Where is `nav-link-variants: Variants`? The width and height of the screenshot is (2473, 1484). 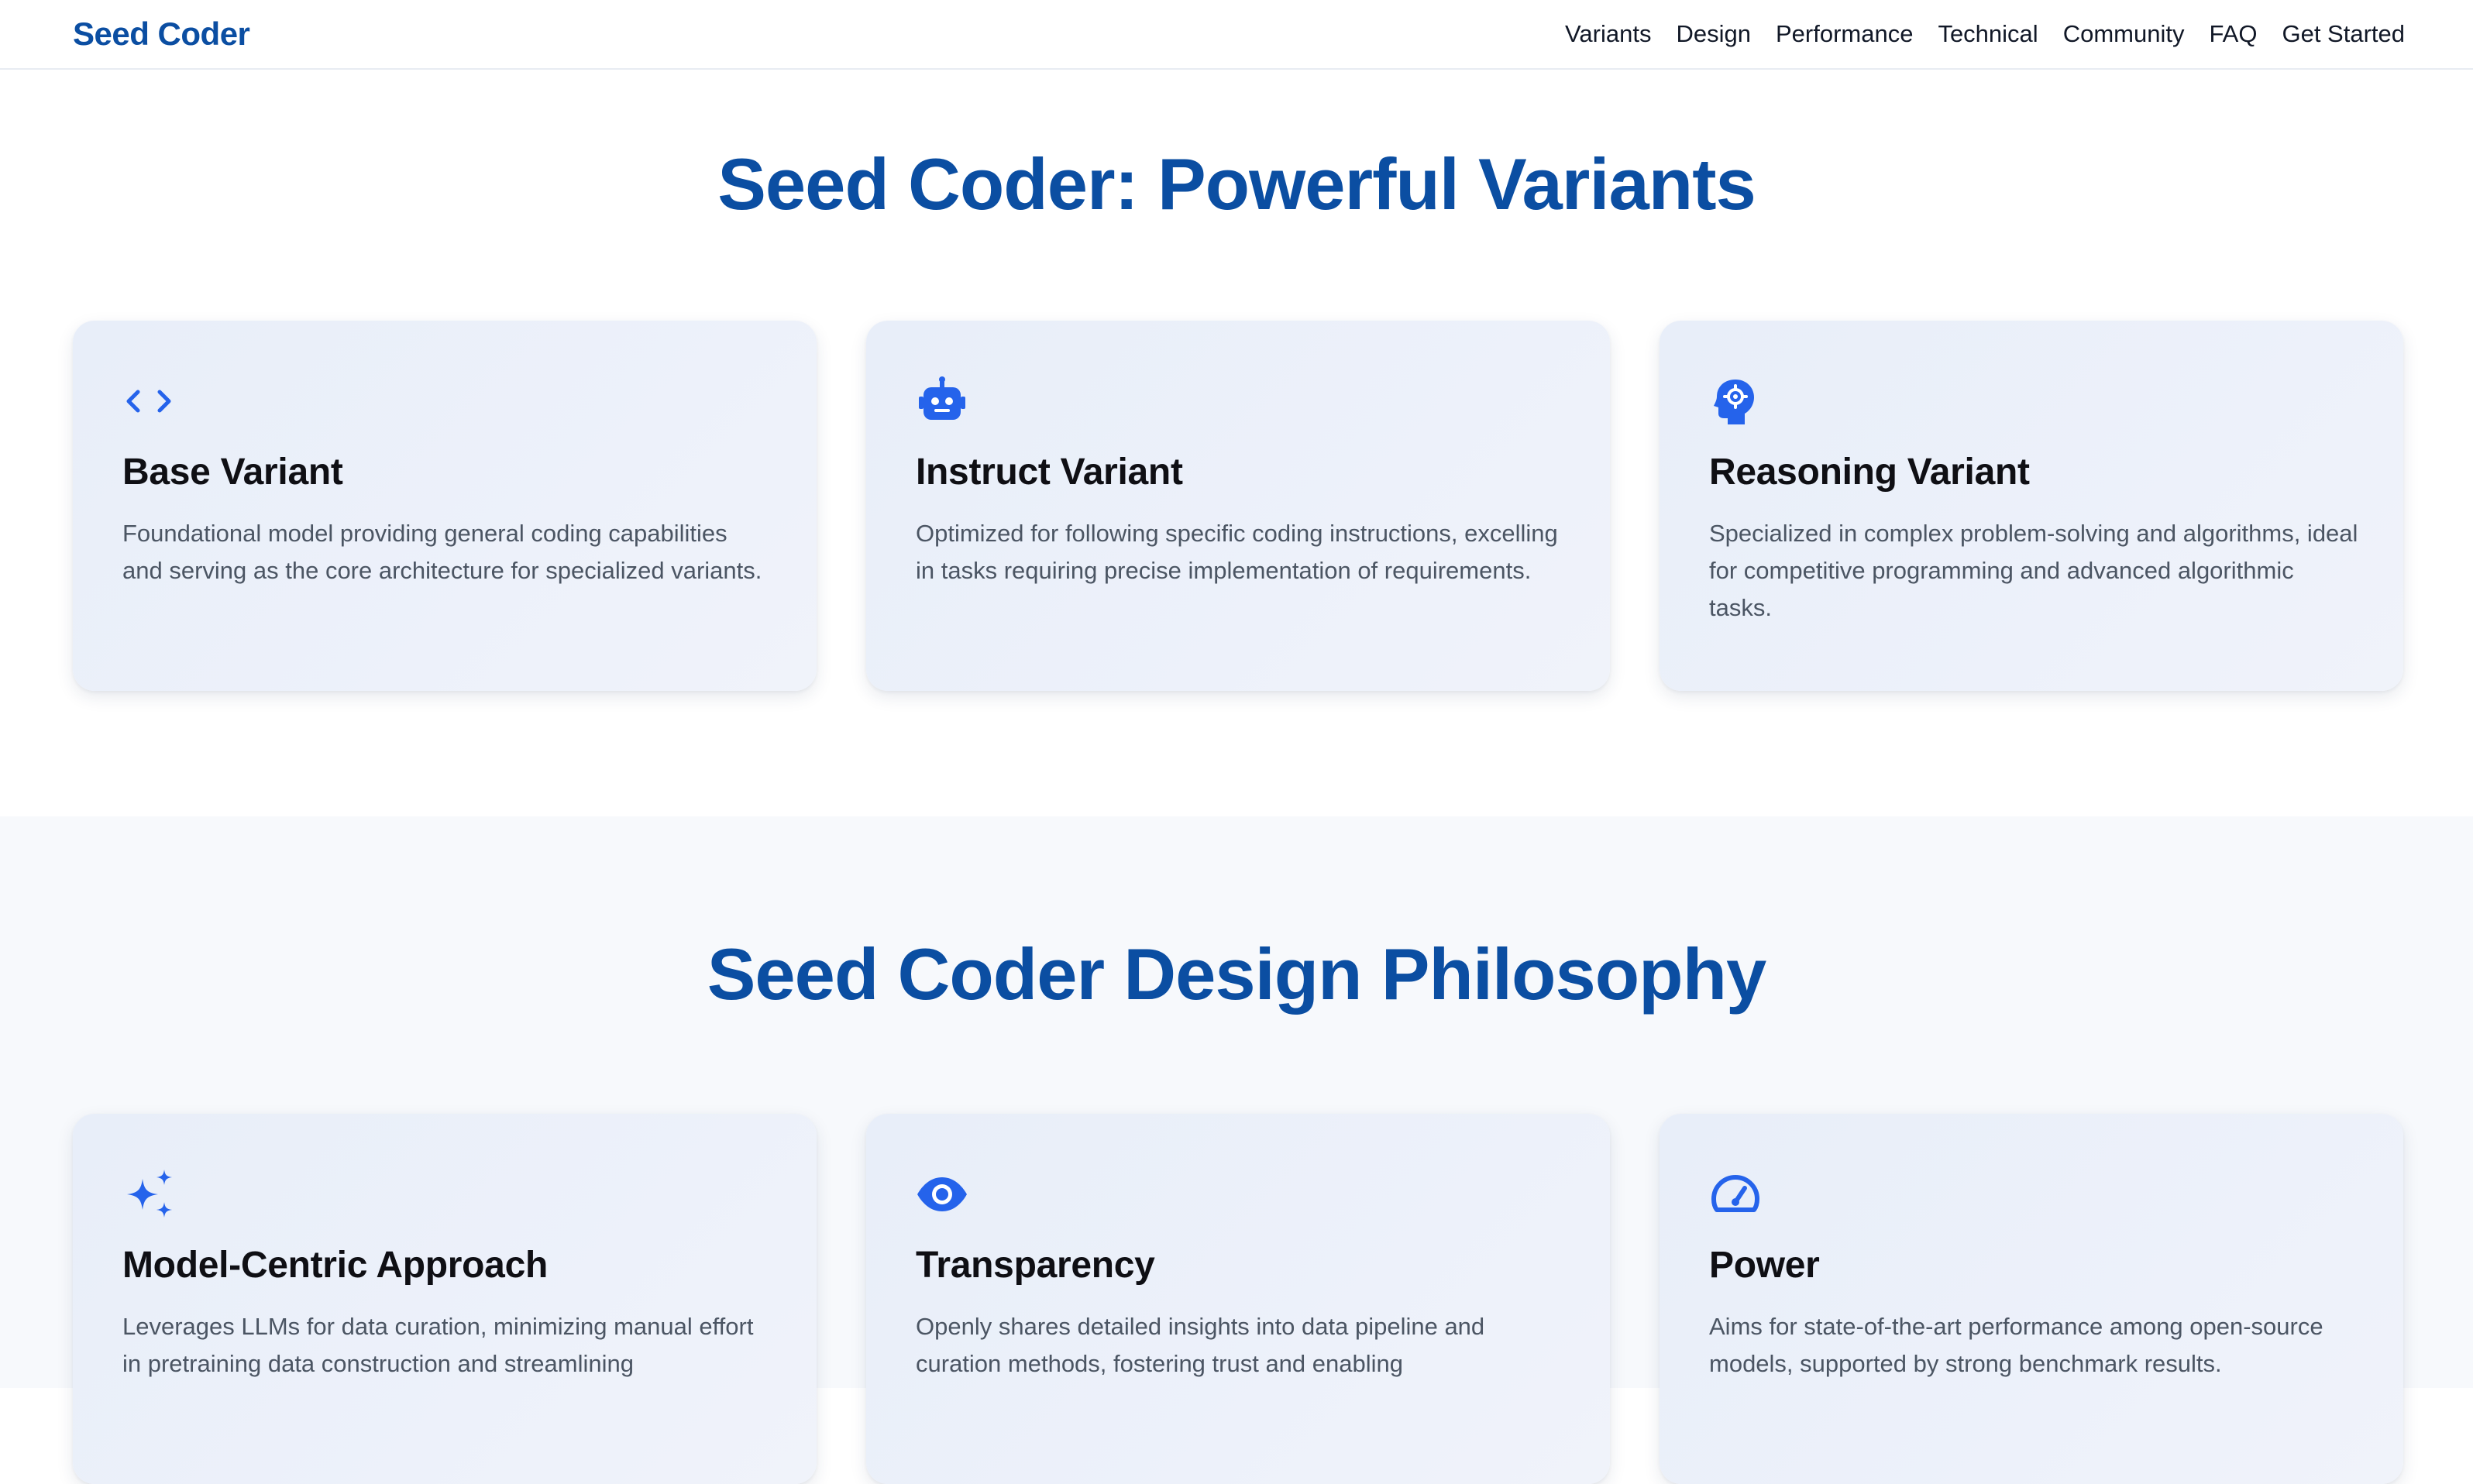 nav-link-variants: Variants is located at coordinates (1608, 34).